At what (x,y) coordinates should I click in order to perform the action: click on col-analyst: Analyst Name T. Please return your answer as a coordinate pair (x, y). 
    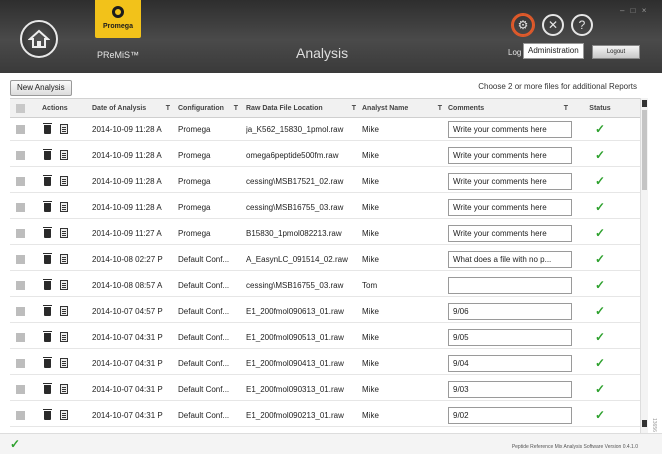
    Looking at the image, I should click on (405, 108).